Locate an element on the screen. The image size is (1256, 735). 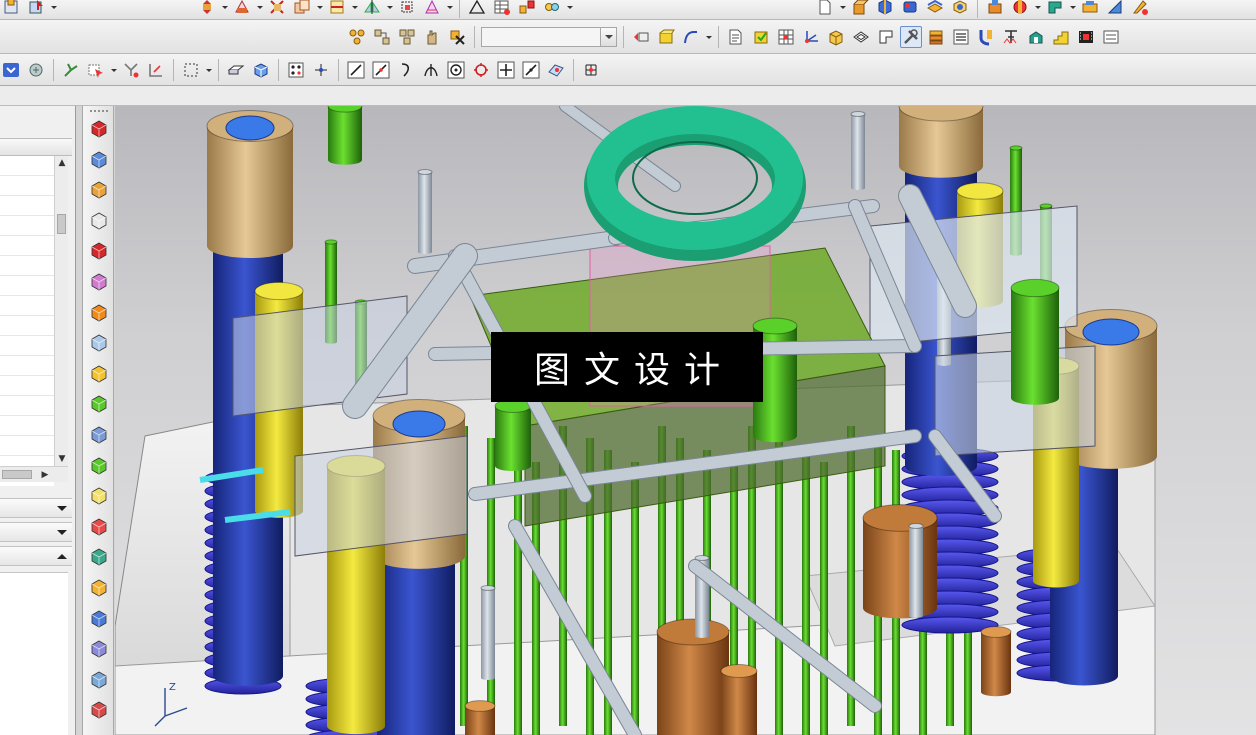
constraint-nav-icon is located at coordinates (99, 190).